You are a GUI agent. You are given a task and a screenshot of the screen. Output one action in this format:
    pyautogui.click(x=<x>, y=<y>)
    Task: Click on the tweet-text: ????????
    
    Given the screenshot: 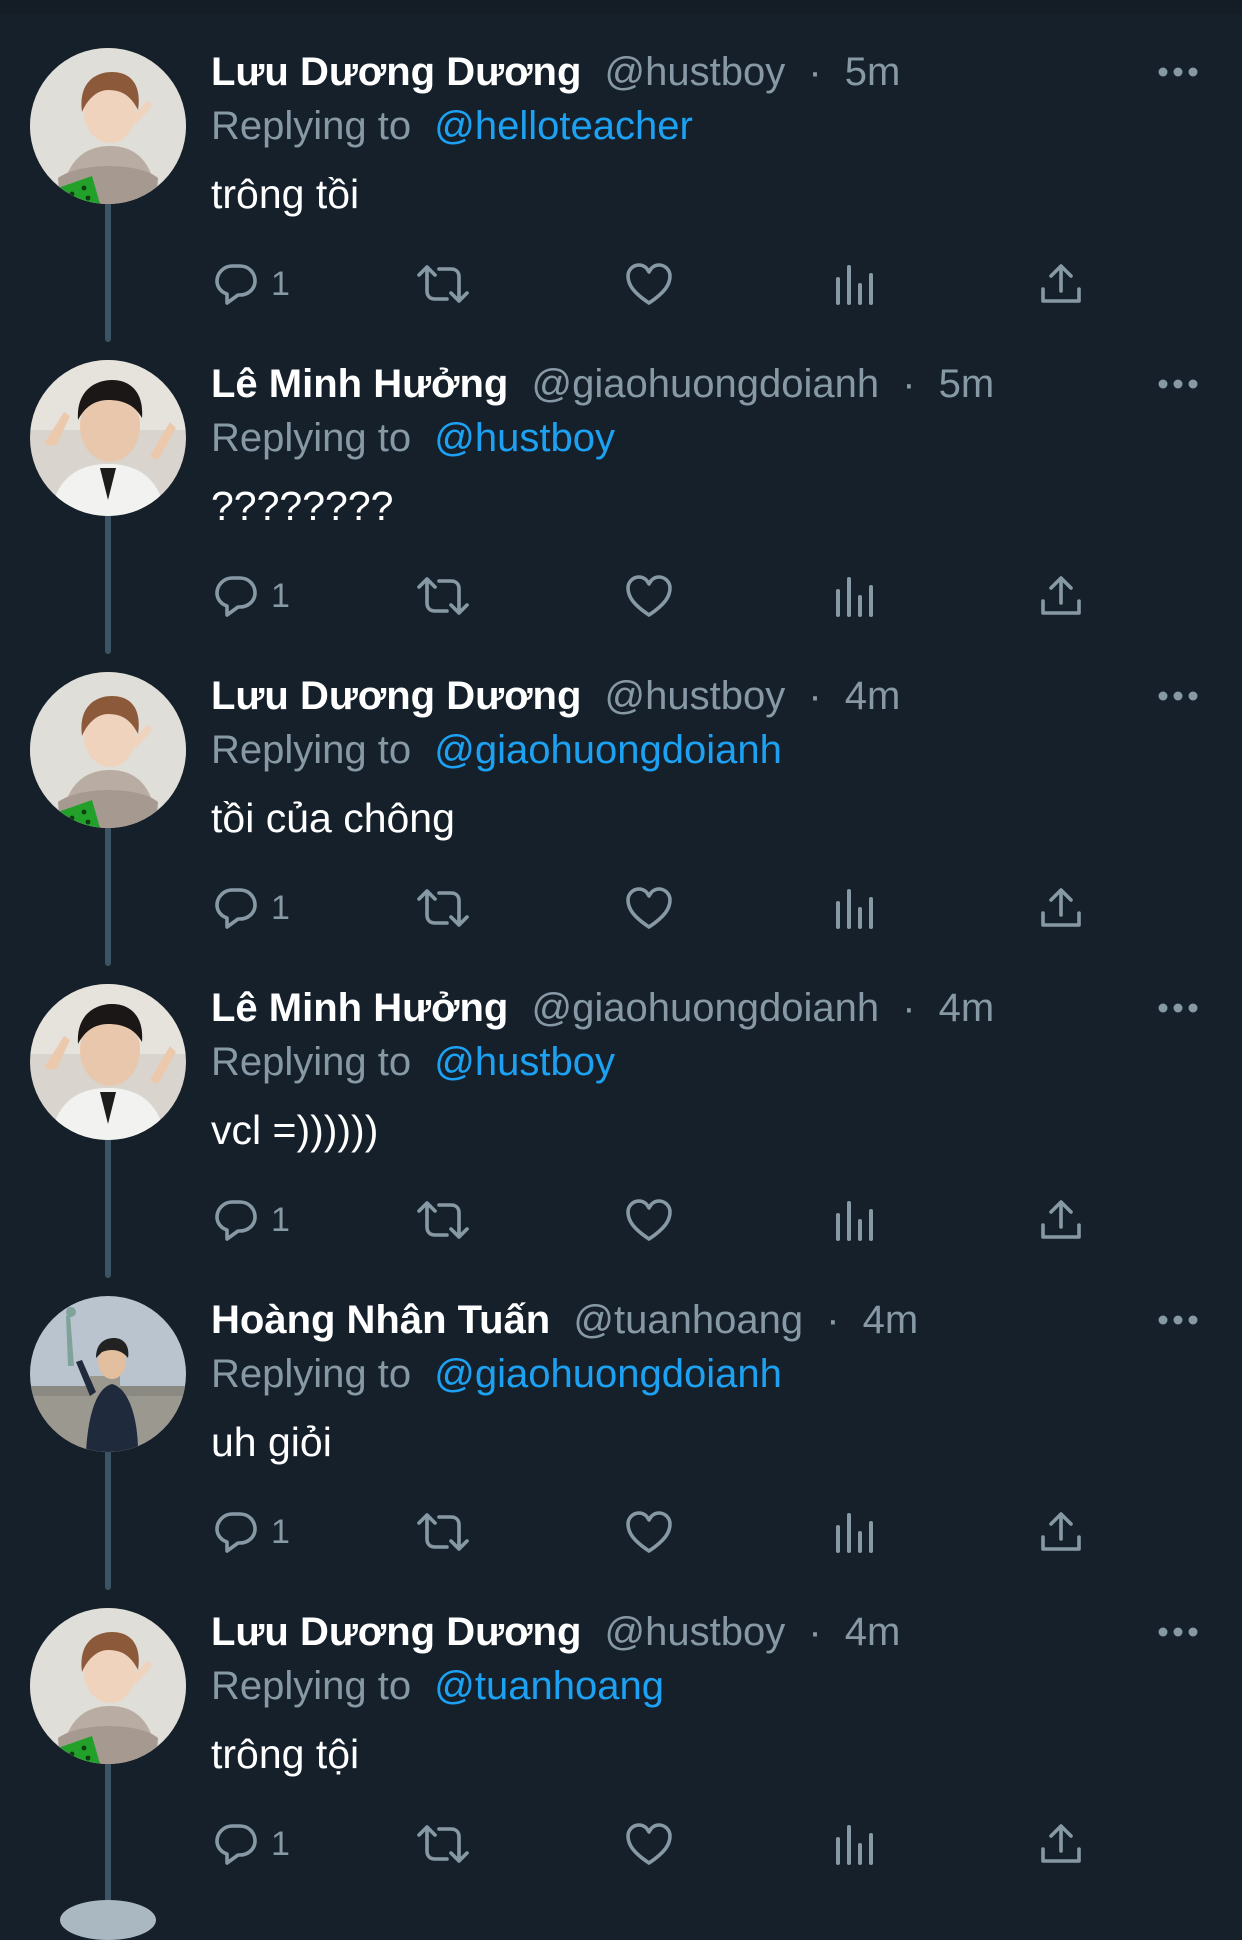 What is the action you would take?
    pyautogui.click(x=302, y=506)
    